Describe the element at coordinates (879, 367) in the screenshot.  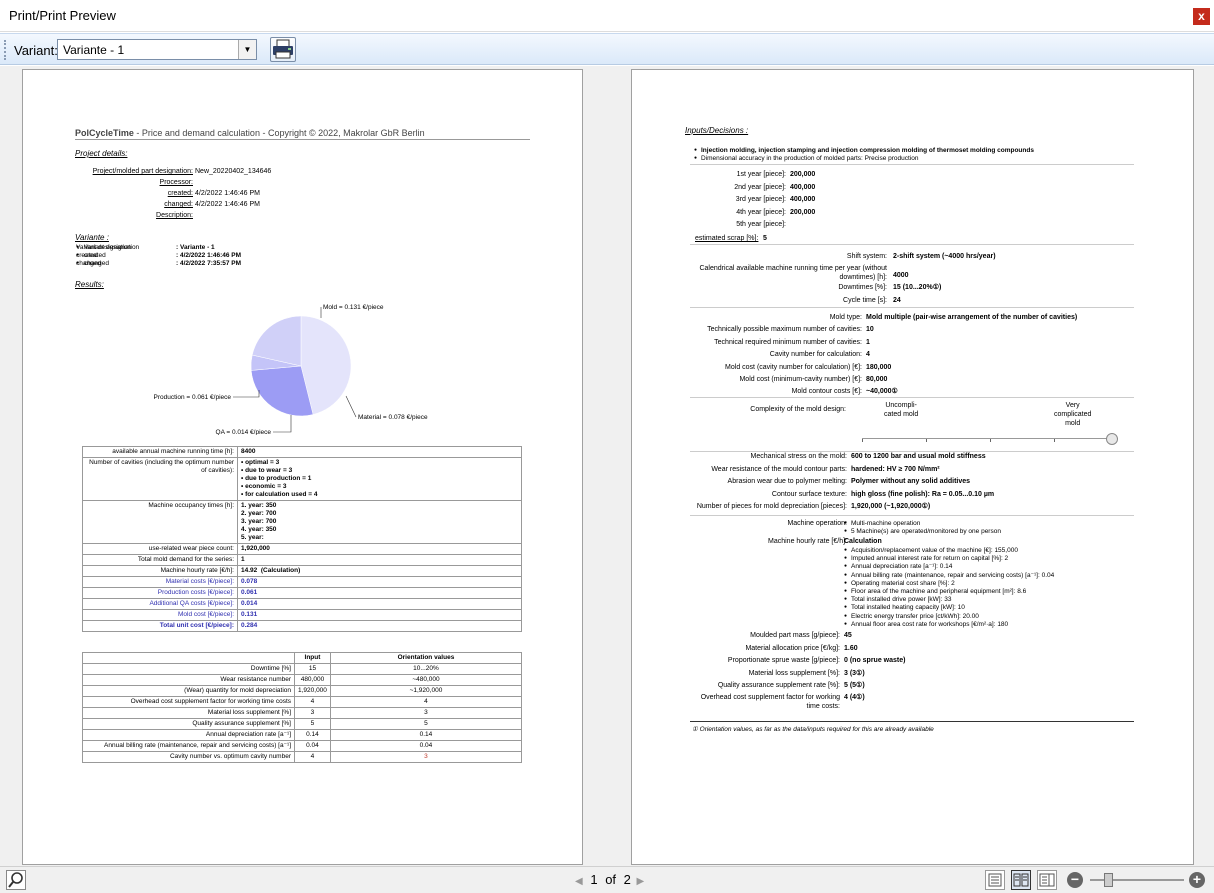
I see `field-value: 180,000` at that location.